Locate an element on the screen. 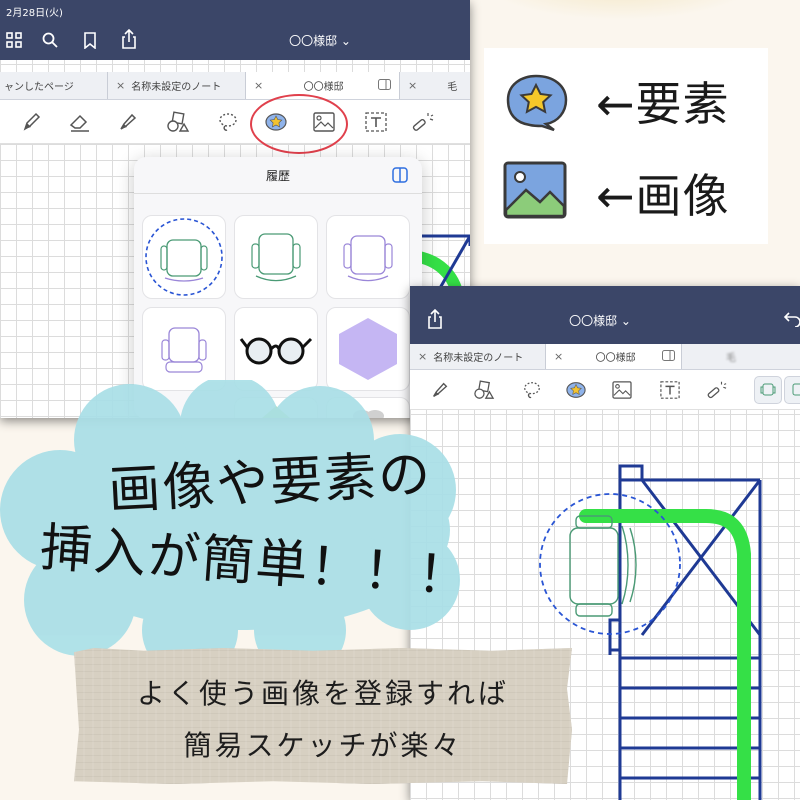 This screenshot has height=800, width=800. recent-element-button is located at coordinates (792, 390).